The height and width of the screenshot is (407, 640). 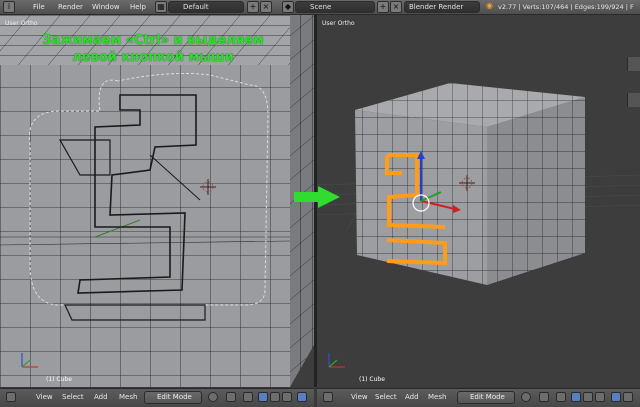 I want to click on scene-name: Scene, so click(x=321, y=7).